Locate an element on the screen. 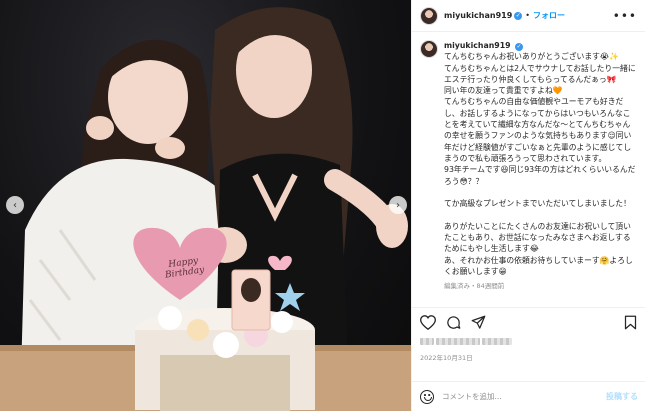 Image resolution: width=645 pixels, height=411 pixels. post-comment-button: 投稿する is located at coordinates (622, 396).